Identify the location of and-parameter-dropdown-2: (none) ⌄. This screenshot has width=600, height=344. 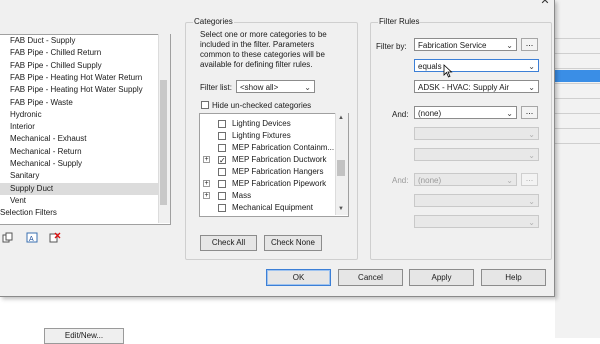
(465, 179).